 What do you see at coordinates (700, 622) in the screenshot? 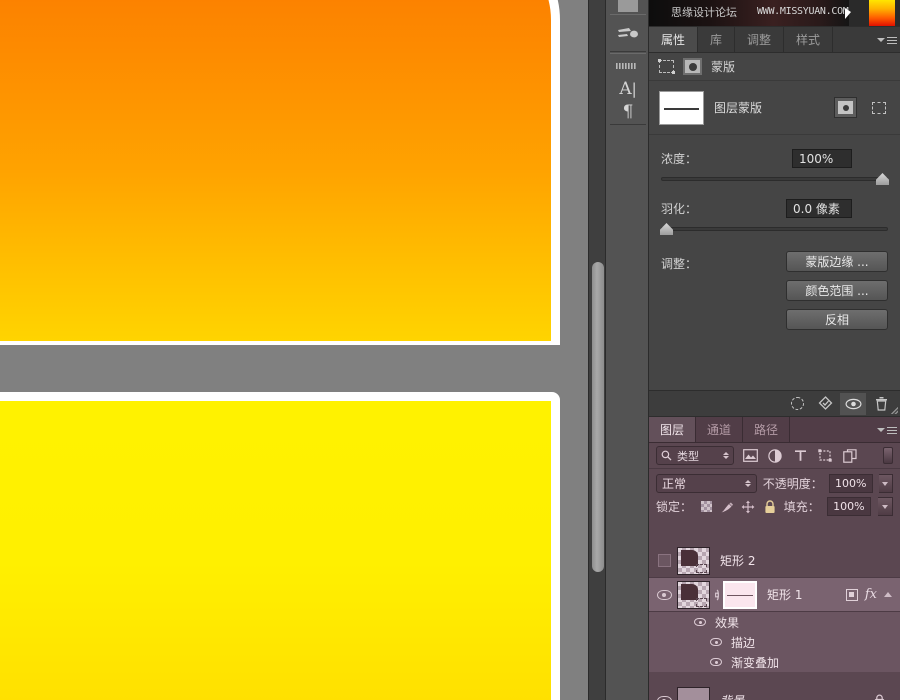
I see `effects-visibility-toggle` at bounding box center [700, 622].